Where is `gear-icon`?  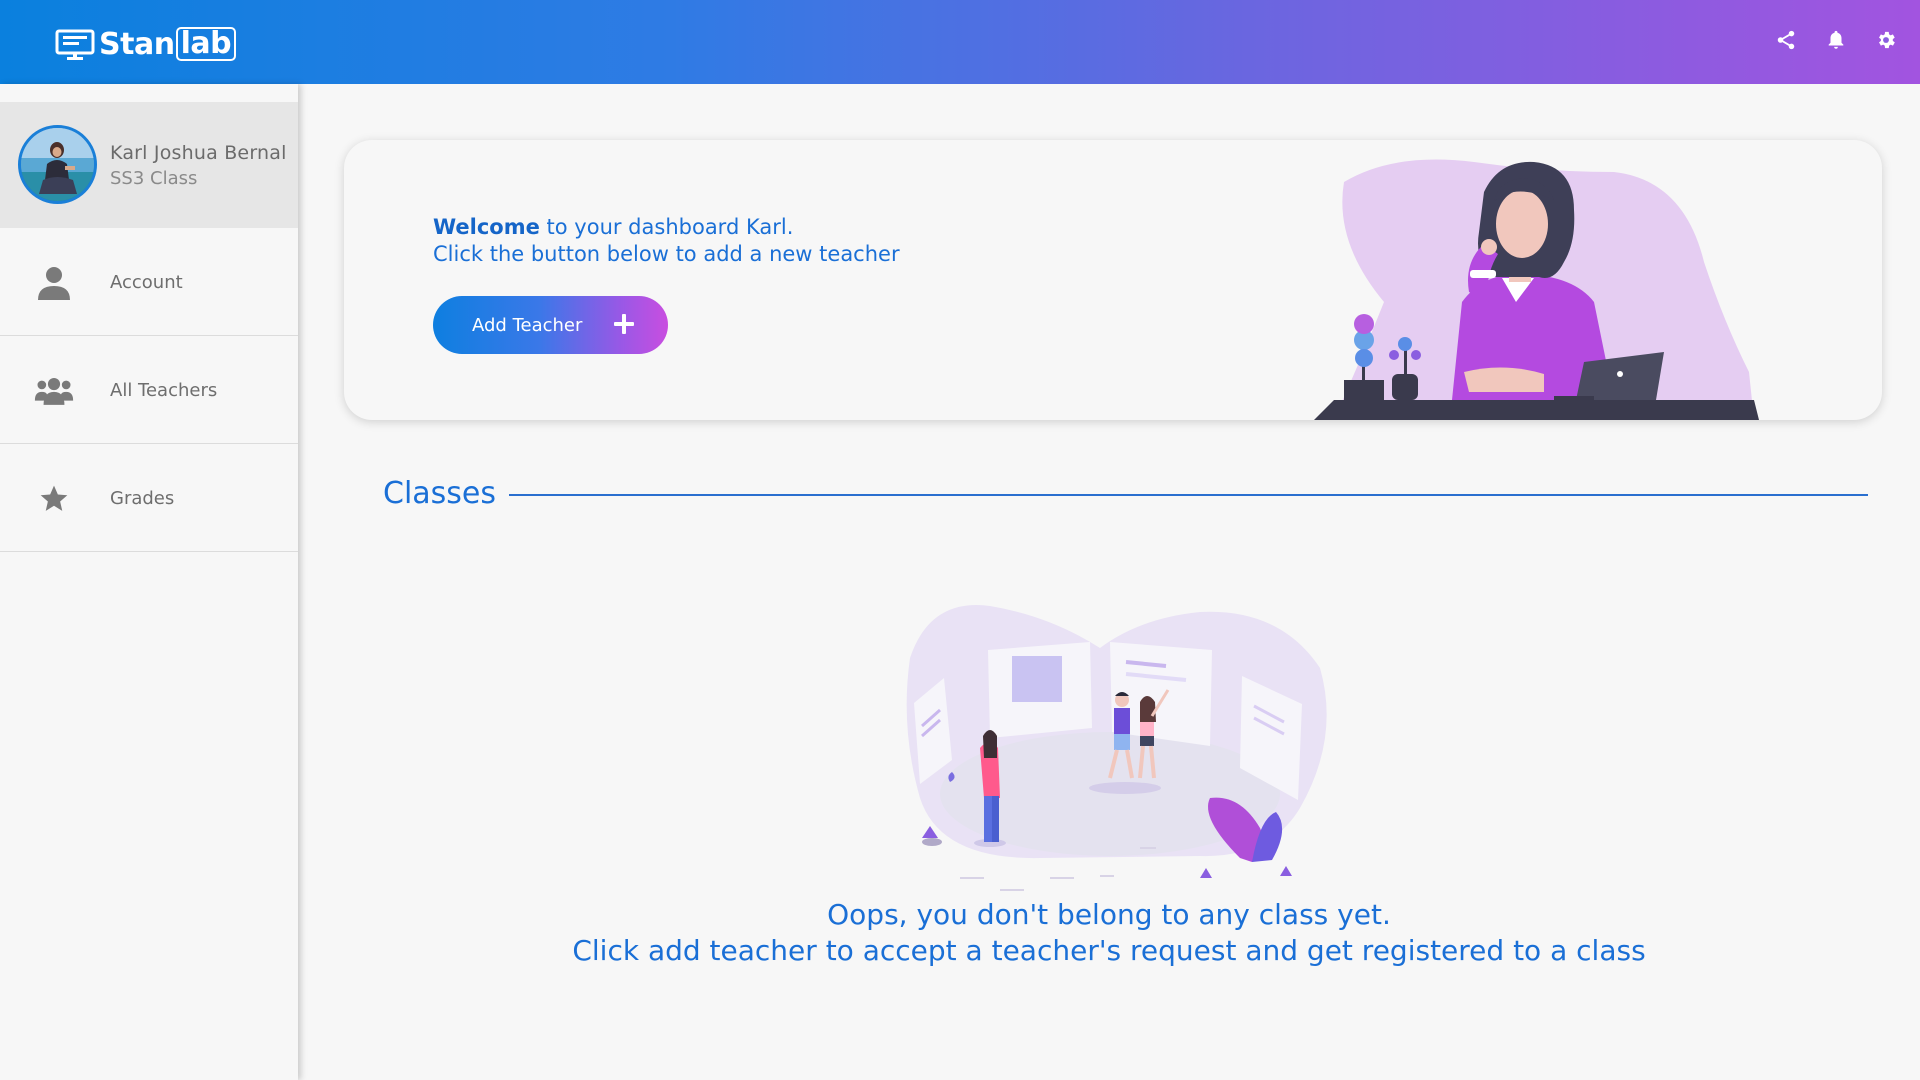 gear-icon is located at coordinates (1886, 40).